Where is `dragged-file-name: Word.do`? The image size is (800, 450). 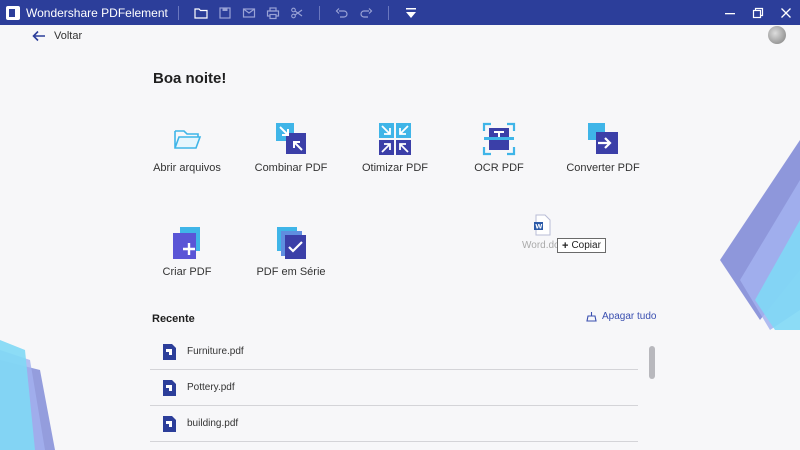 dragged-file-name: Word.do is located at coordinates (541, 245).